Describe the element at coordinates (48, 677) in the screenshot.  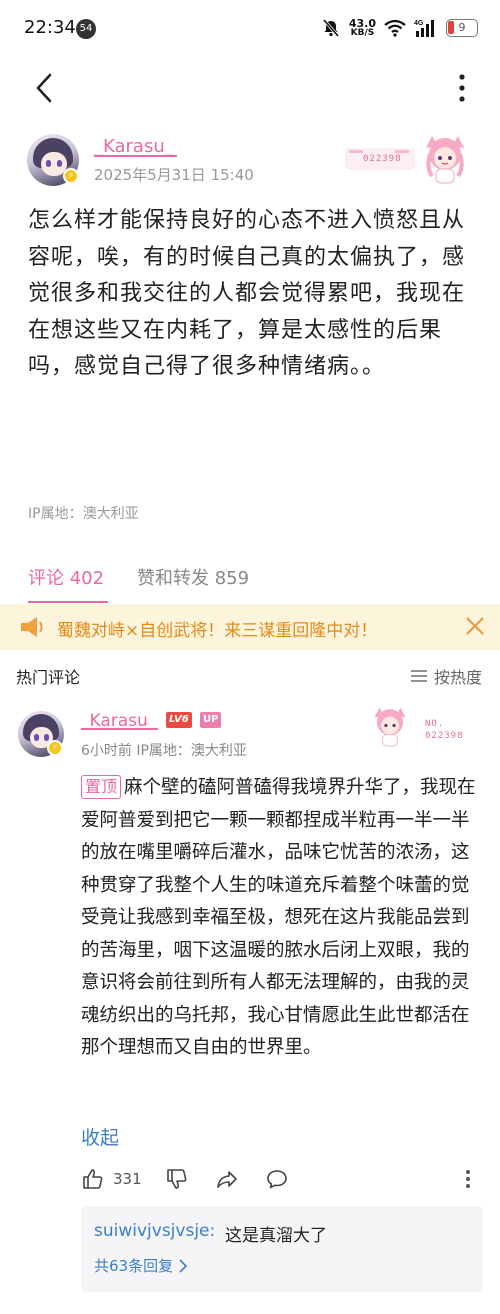
I see `hot-comments-title: 热门评论` at that location.